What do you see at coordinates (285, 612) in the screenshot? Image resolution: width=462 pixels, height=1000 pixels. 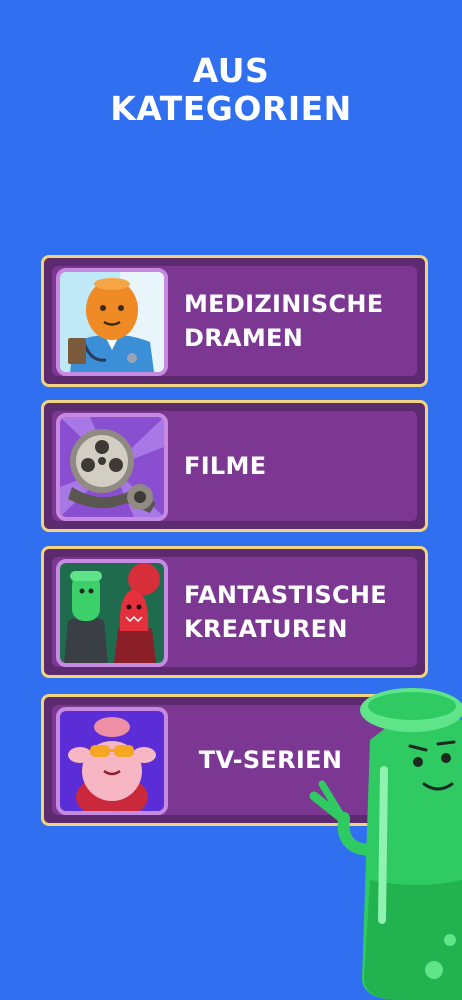 I see `category-label: FANTASTISCHE KREATUREN` at bounding box center [285, 612].